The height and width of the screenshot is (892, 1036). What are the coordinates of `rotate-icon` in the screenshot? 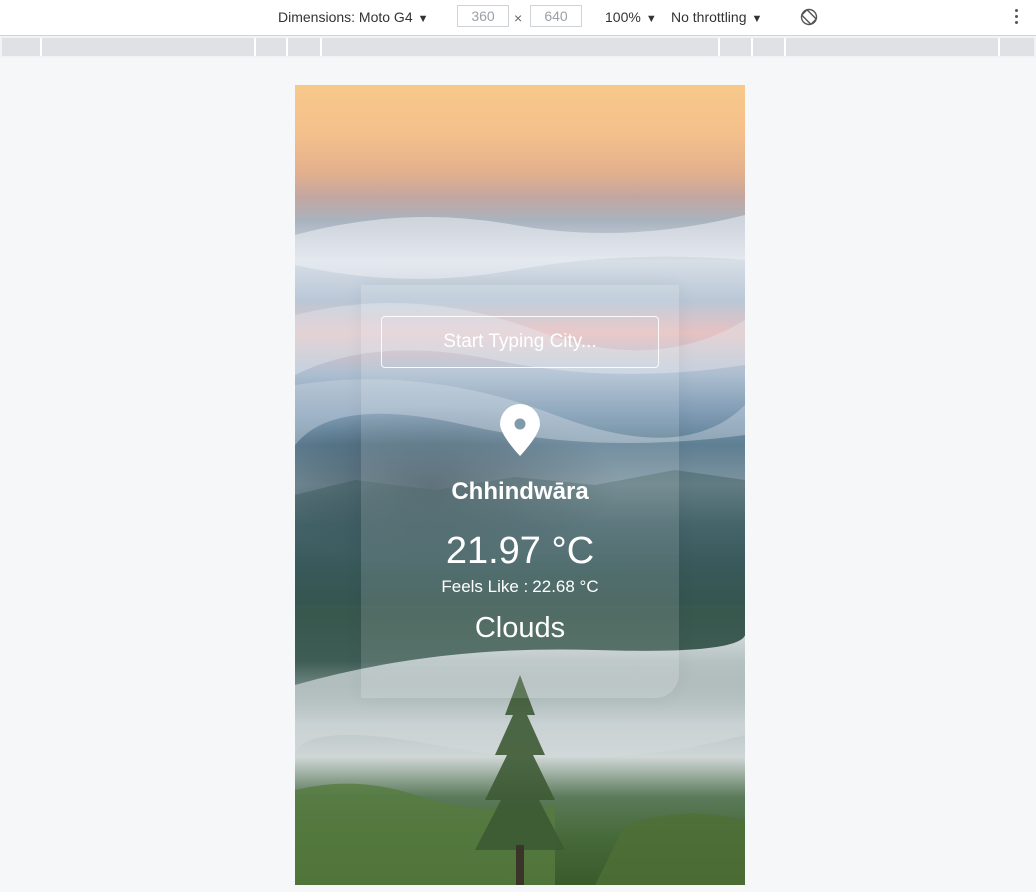 It's located at (809, 17).